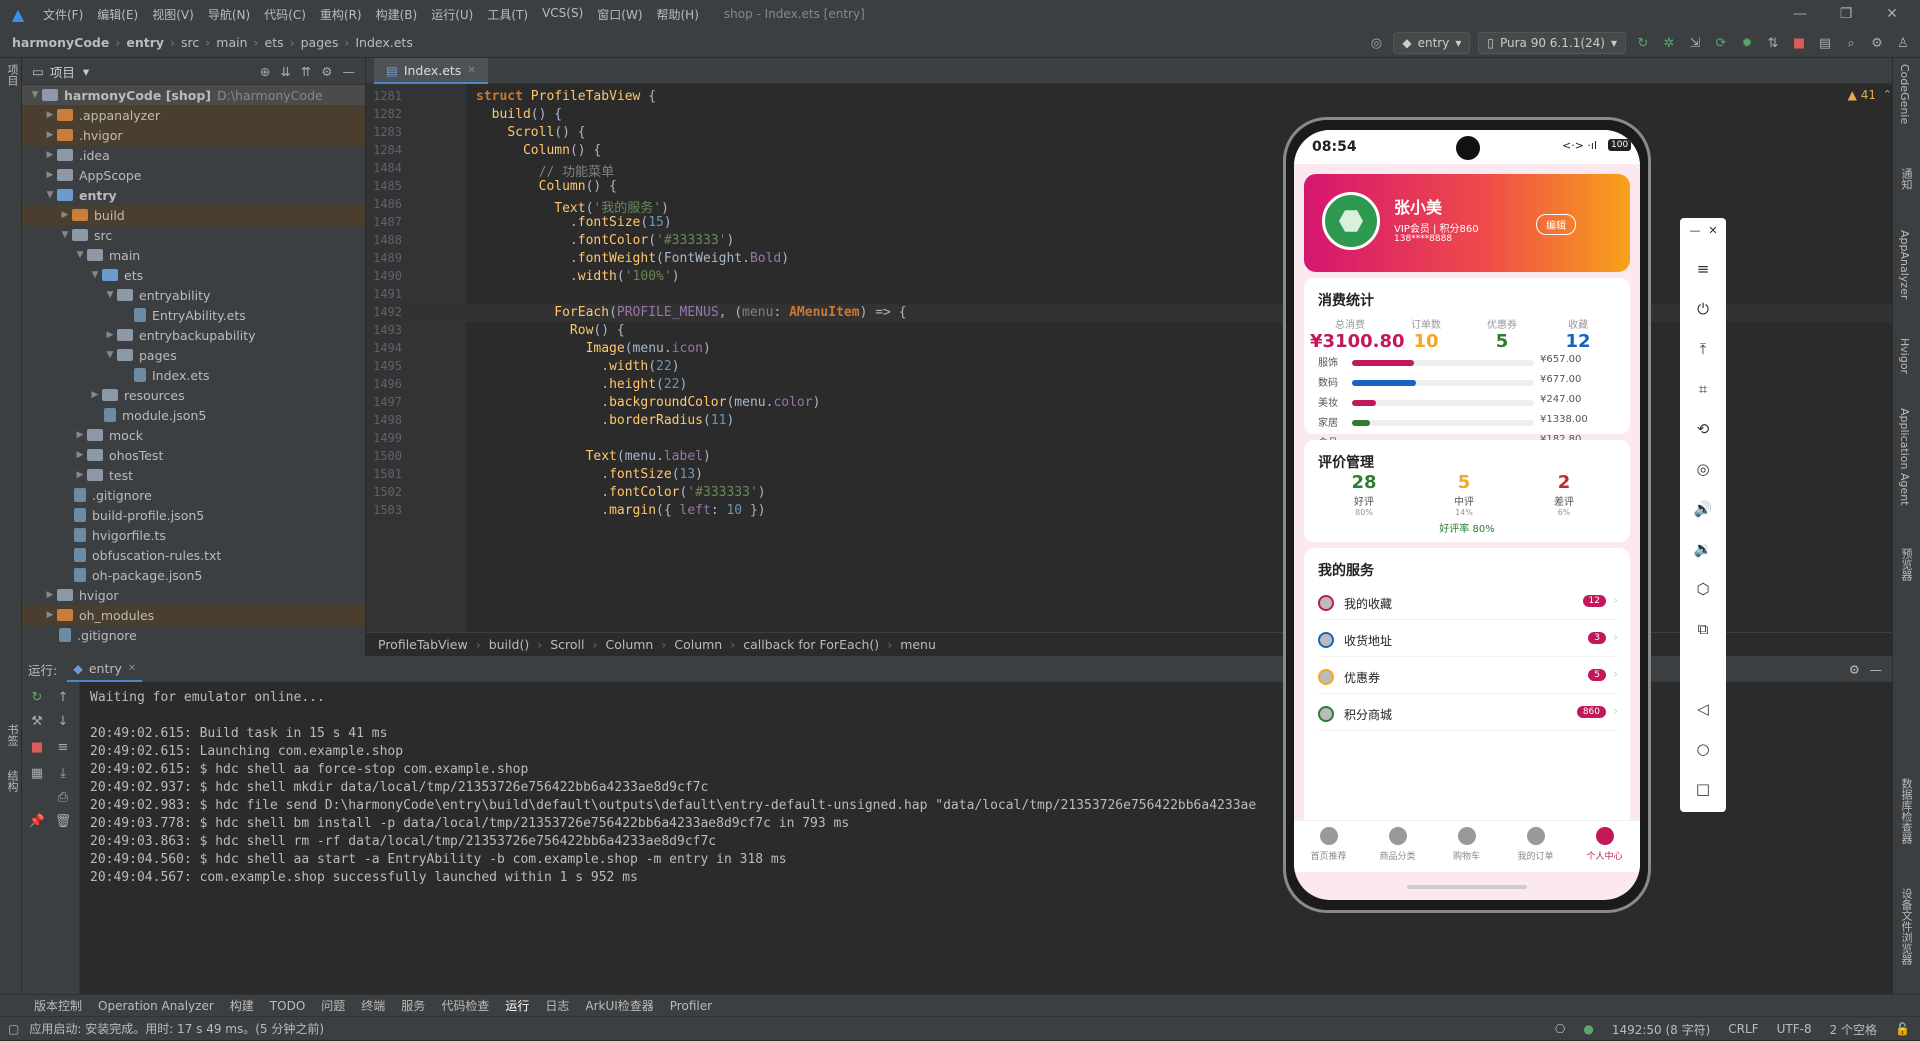 The height and width of the screenshot is (1041, 1920). Describe the element at coordinates (1887, 94) in the screenshot. I see `prev-highlight-icon: ⌃` at that location.